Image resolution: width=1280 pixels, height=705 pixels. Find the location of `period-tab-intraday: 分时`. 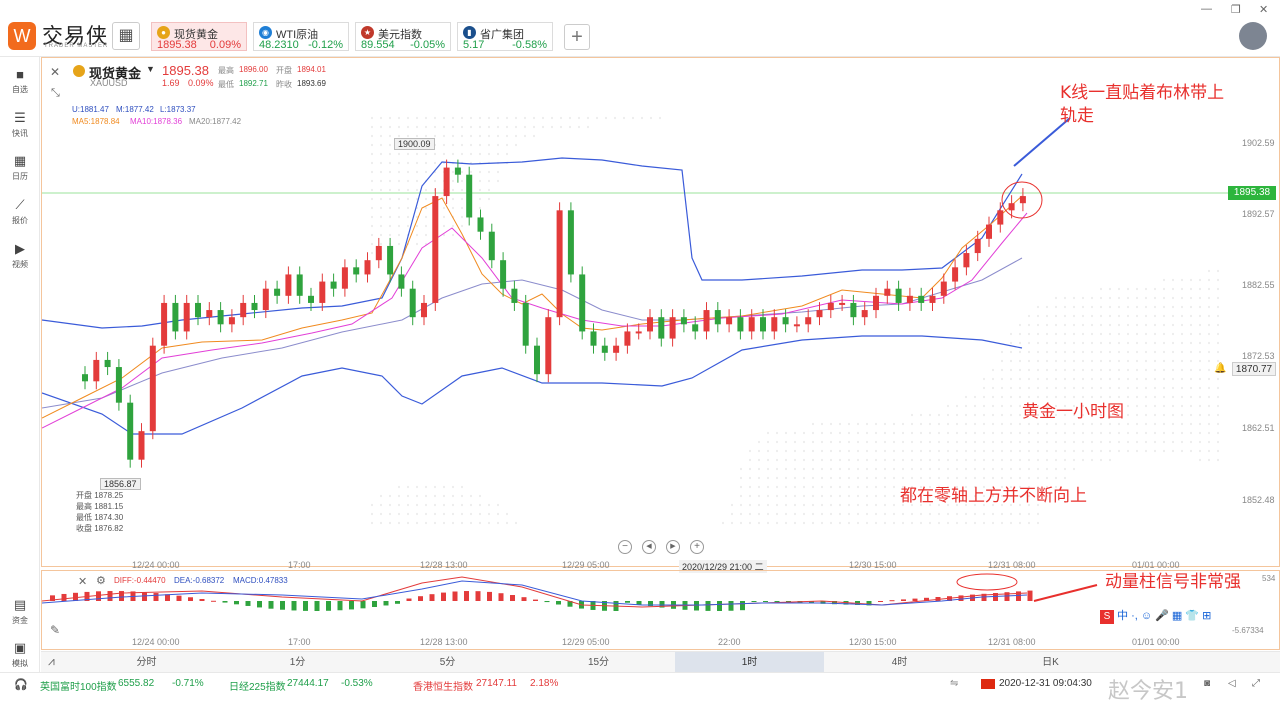

period-tab-intraday: 分时 is located at coordinates (146, 662).